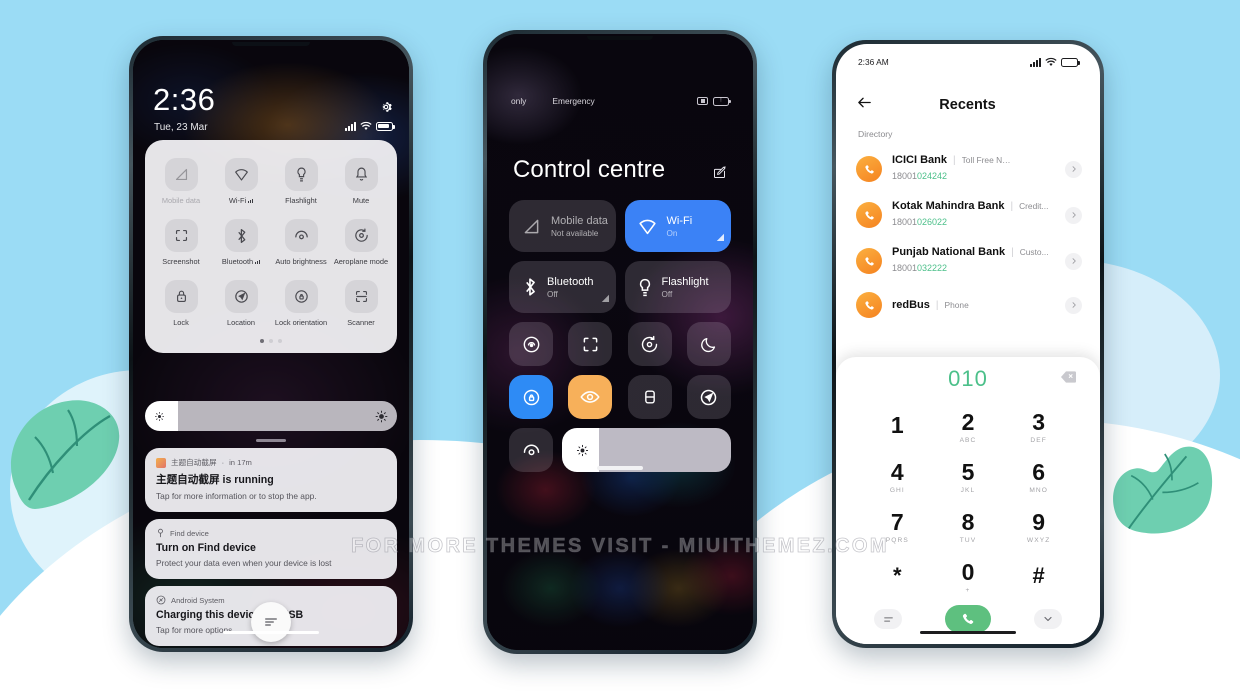 This screenshot has width=1240, height=700. I want to click on hotspot-icon, so click(531, 344).